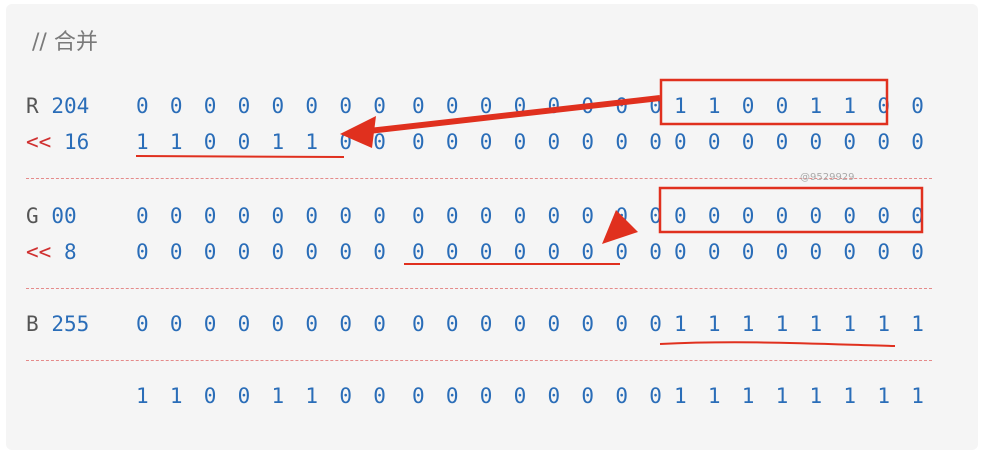 Image resolution: width=982 pixels, height=454 pixels. I want to click on g-shift-arrow-head, so click(620, 227).